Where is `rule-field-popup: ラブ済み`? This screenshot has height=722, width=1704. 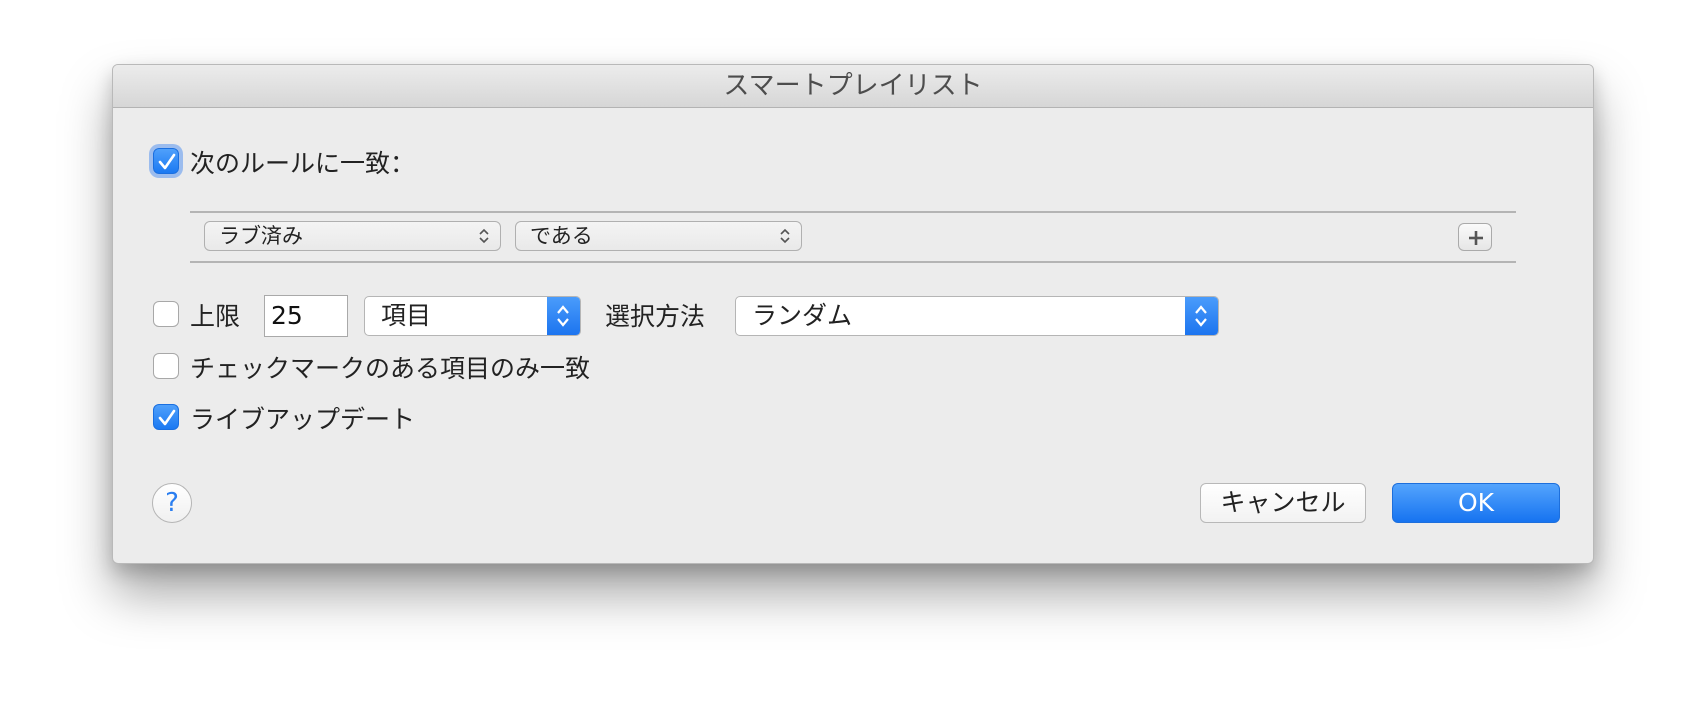 rule-field-popup: ラブ済み is located at coordinates (352, 236).